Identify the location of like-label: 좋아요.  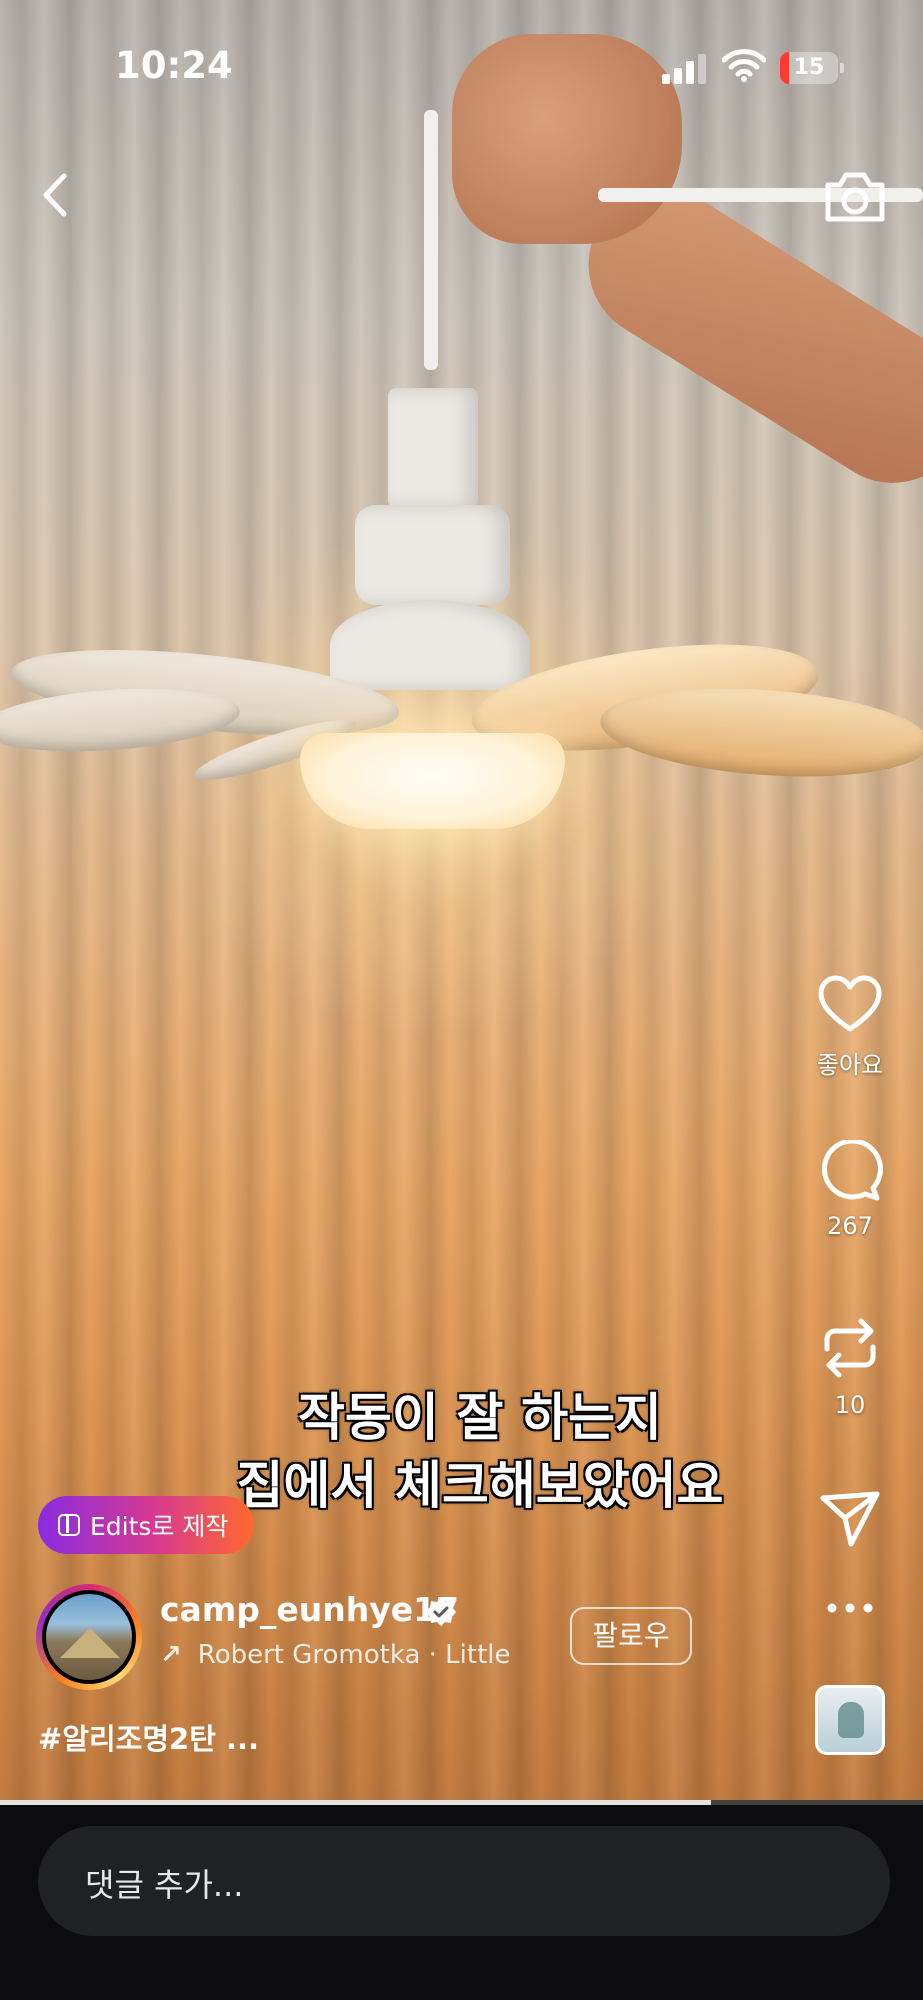
(850, 1065).